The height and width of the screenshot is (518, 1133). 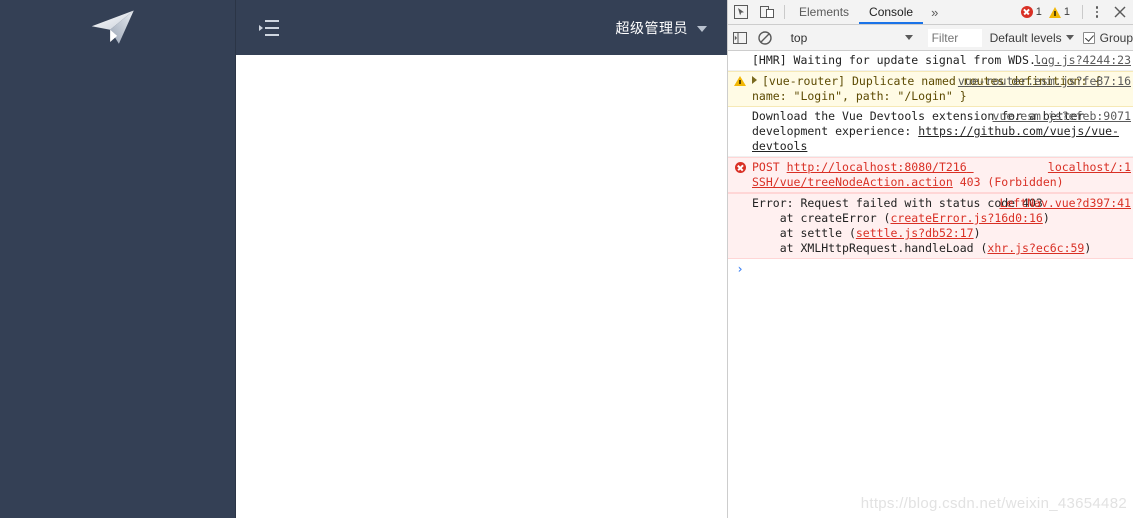 I want to click on devtools-menu-button, so click(x=1097, y=12).